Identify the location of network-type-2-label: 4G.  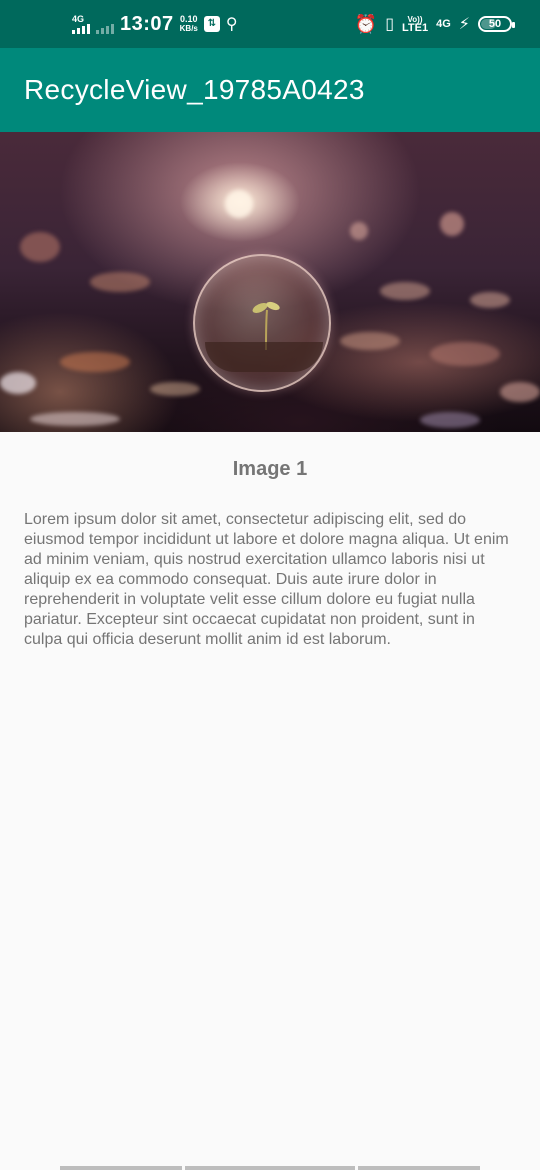
(443, 23).